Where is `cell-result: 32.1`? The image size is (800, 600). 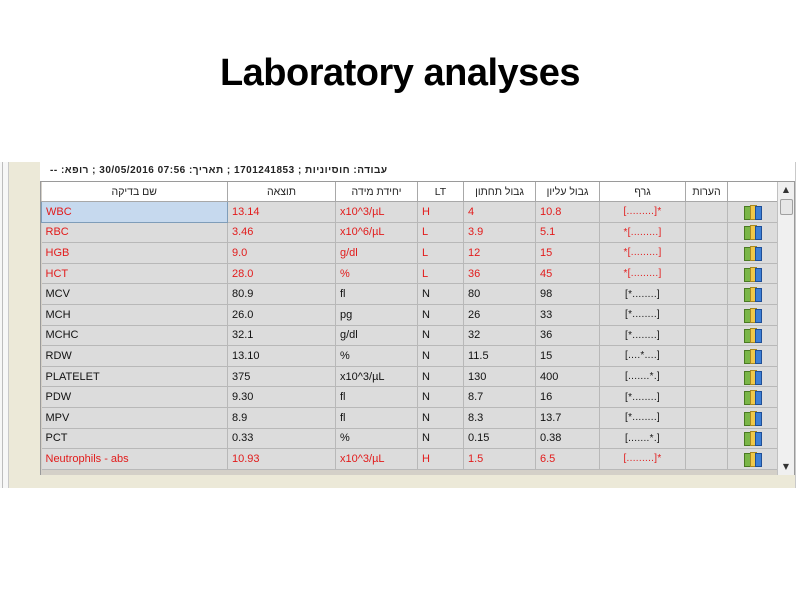
cell-result: 32.1 is located at coordinates (281, 336).